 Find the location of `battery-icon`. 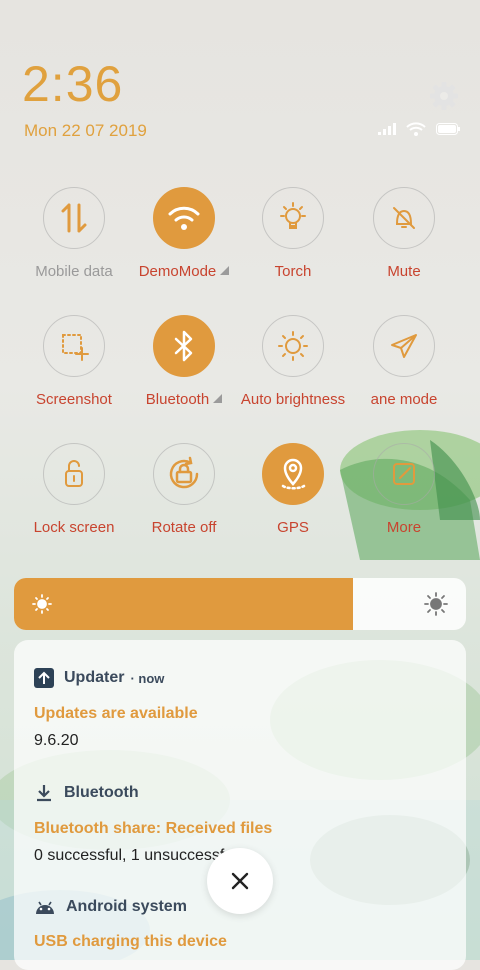

battery-icon is located at coordinates (448, 129).